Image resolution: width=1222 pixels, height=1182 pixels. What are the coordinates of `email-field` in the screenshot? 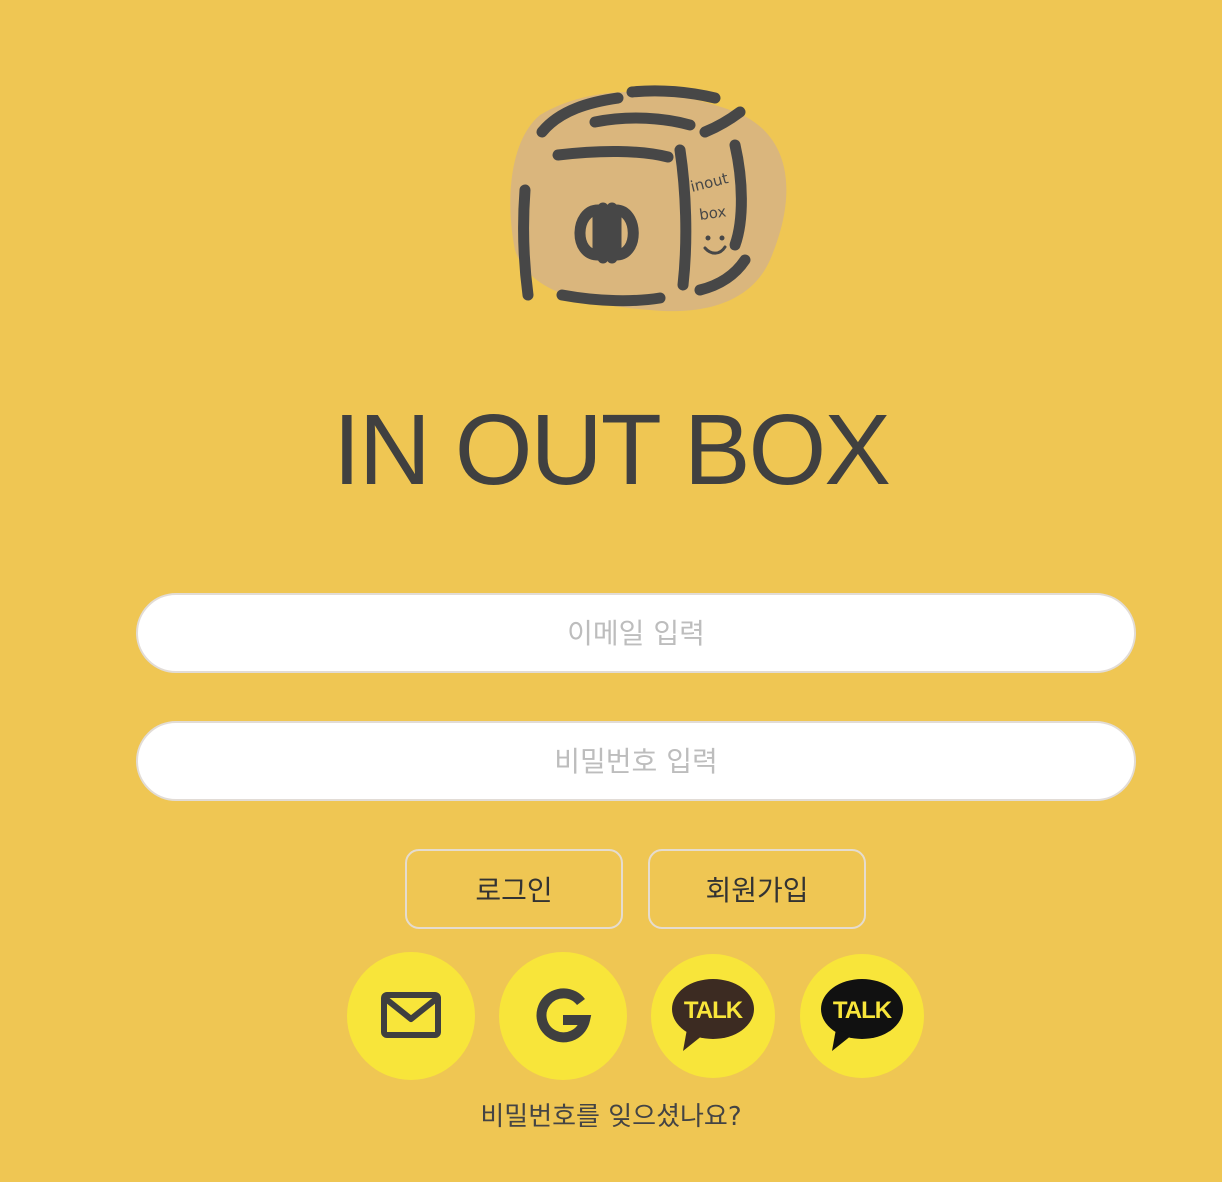 It's located at (636, 633).